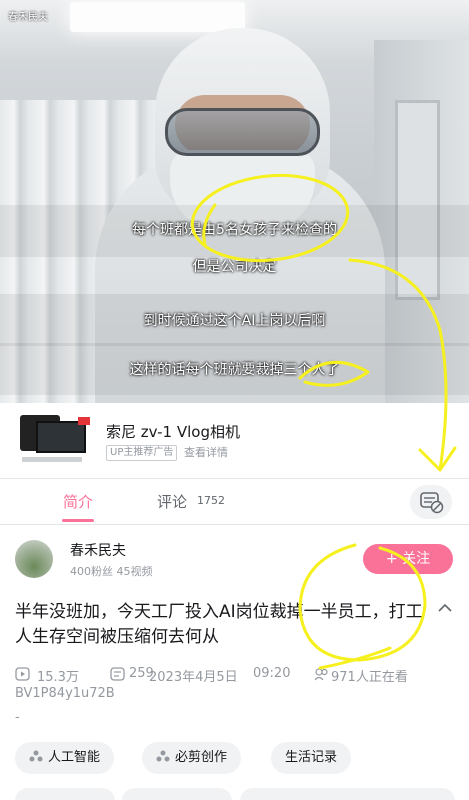 The height and width of the screenshot is (800, 469). Describe the element at coordinates (157, 17) in the screenshot. I see `ceiling-light` at that location.